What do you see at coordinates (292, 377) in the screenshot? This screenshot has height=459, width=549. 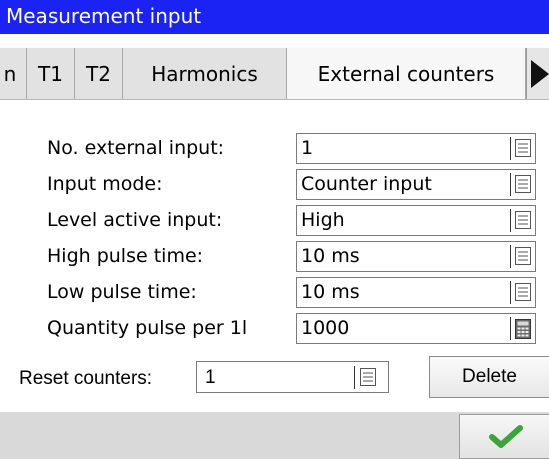 I see `reset-counters-field: 1` at bounding box center [292, 377].